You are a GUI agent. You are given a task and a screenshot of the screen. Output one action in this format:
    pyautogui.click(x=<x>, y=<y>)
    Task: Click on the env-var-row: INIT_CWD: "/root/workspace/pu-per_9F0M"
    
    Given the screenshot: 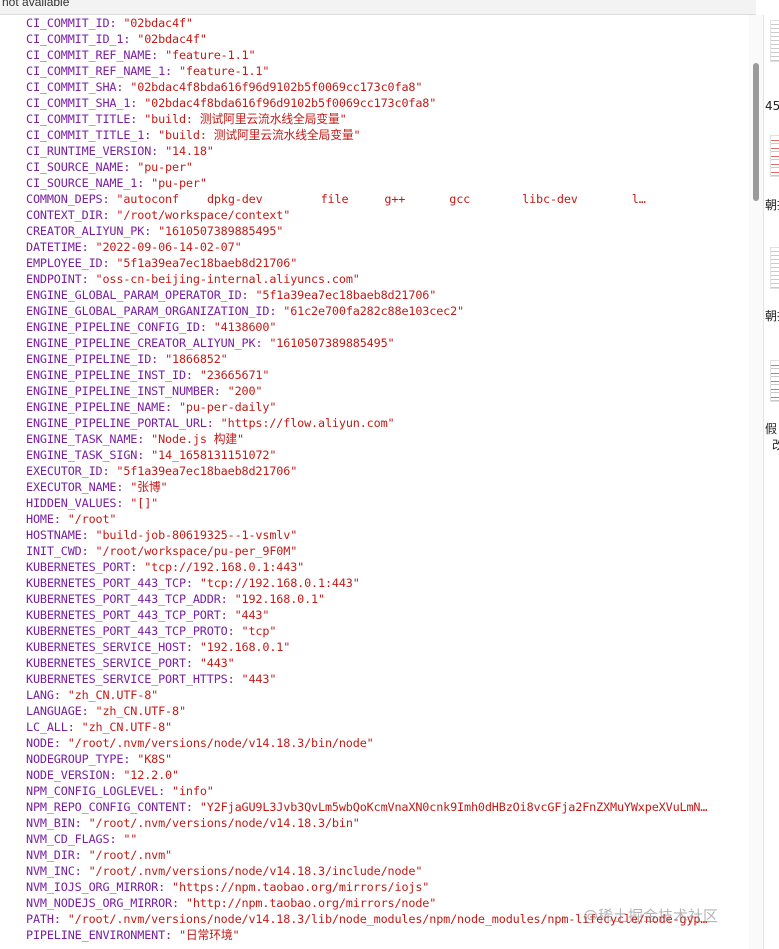 What is the action you would take?
    pyautogui.click(x=381, y=551)
    